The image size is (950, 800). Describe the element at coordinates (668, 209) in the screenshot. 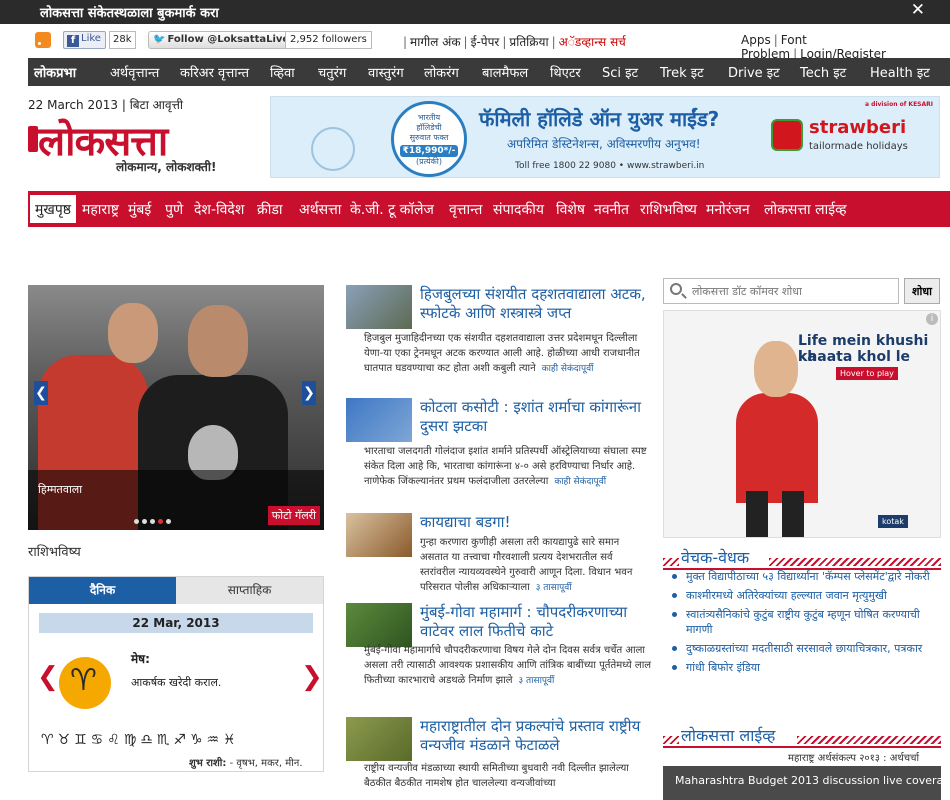

I see `nav-rashibhavishya: राशिभविष्य` at that location.